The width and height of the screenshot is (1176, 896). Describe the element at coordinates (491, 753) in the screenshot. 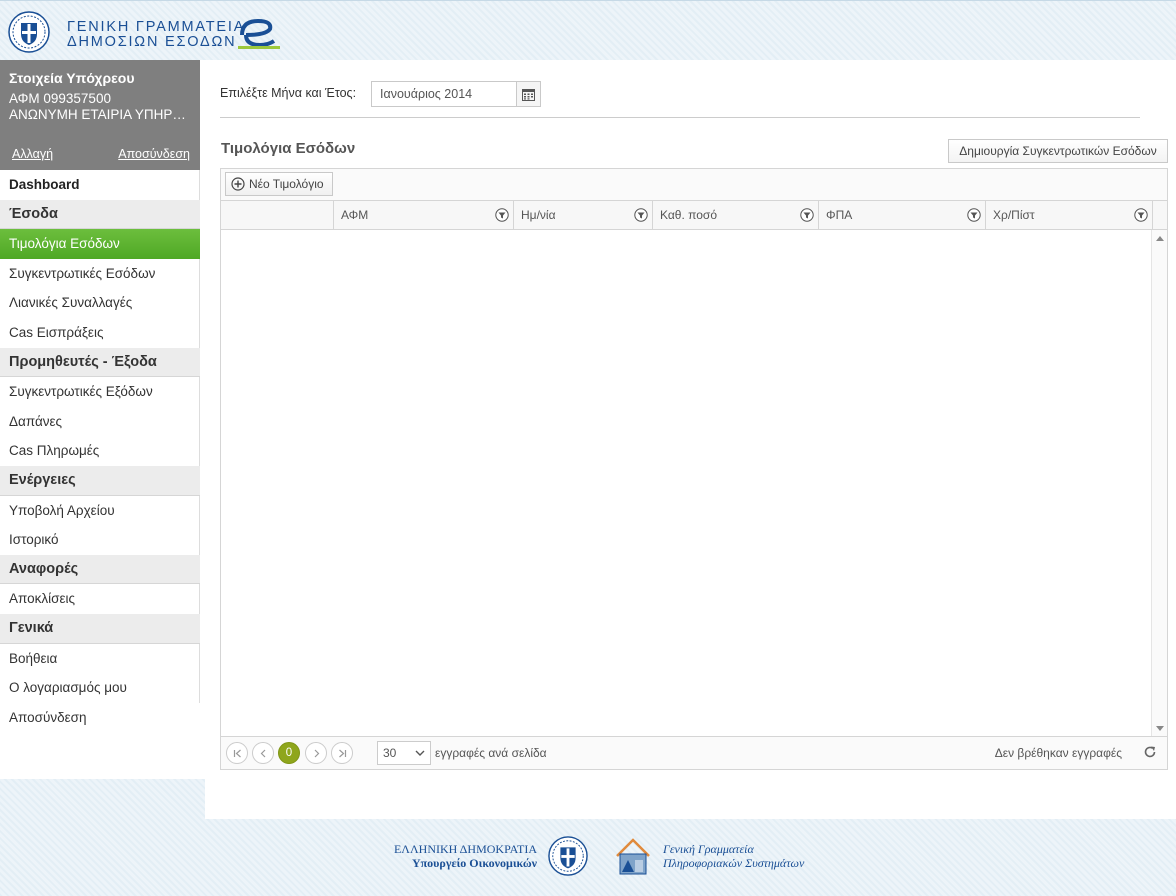

I see `page-size-label: εγγραφές ανά σελίδα` at that location.